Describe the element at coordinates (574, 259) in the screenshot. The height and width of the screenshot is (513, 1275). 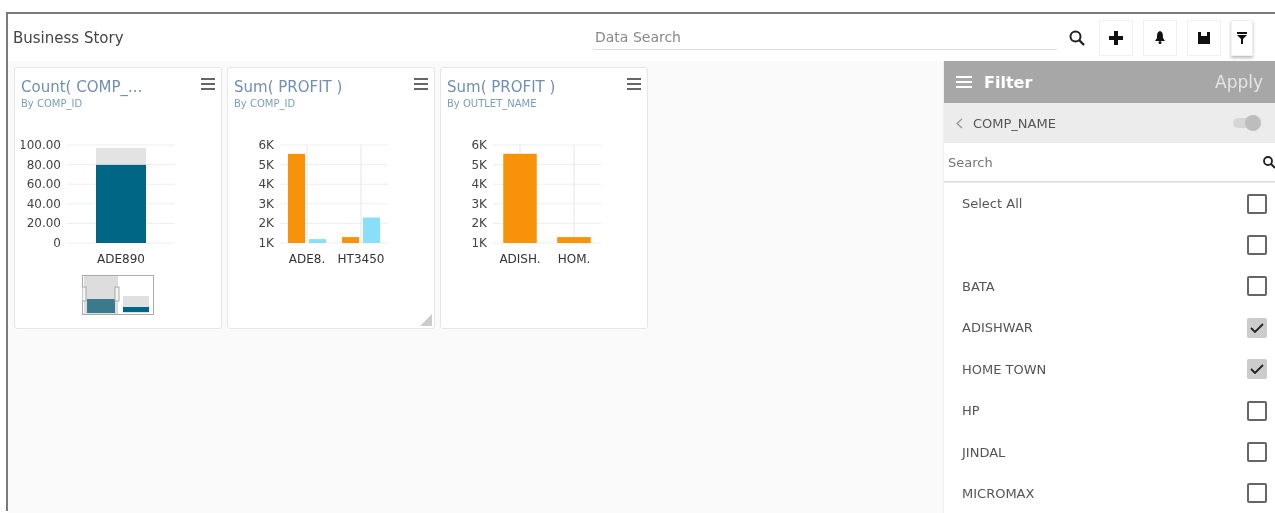
I see `category-label: HOM.` at that location.